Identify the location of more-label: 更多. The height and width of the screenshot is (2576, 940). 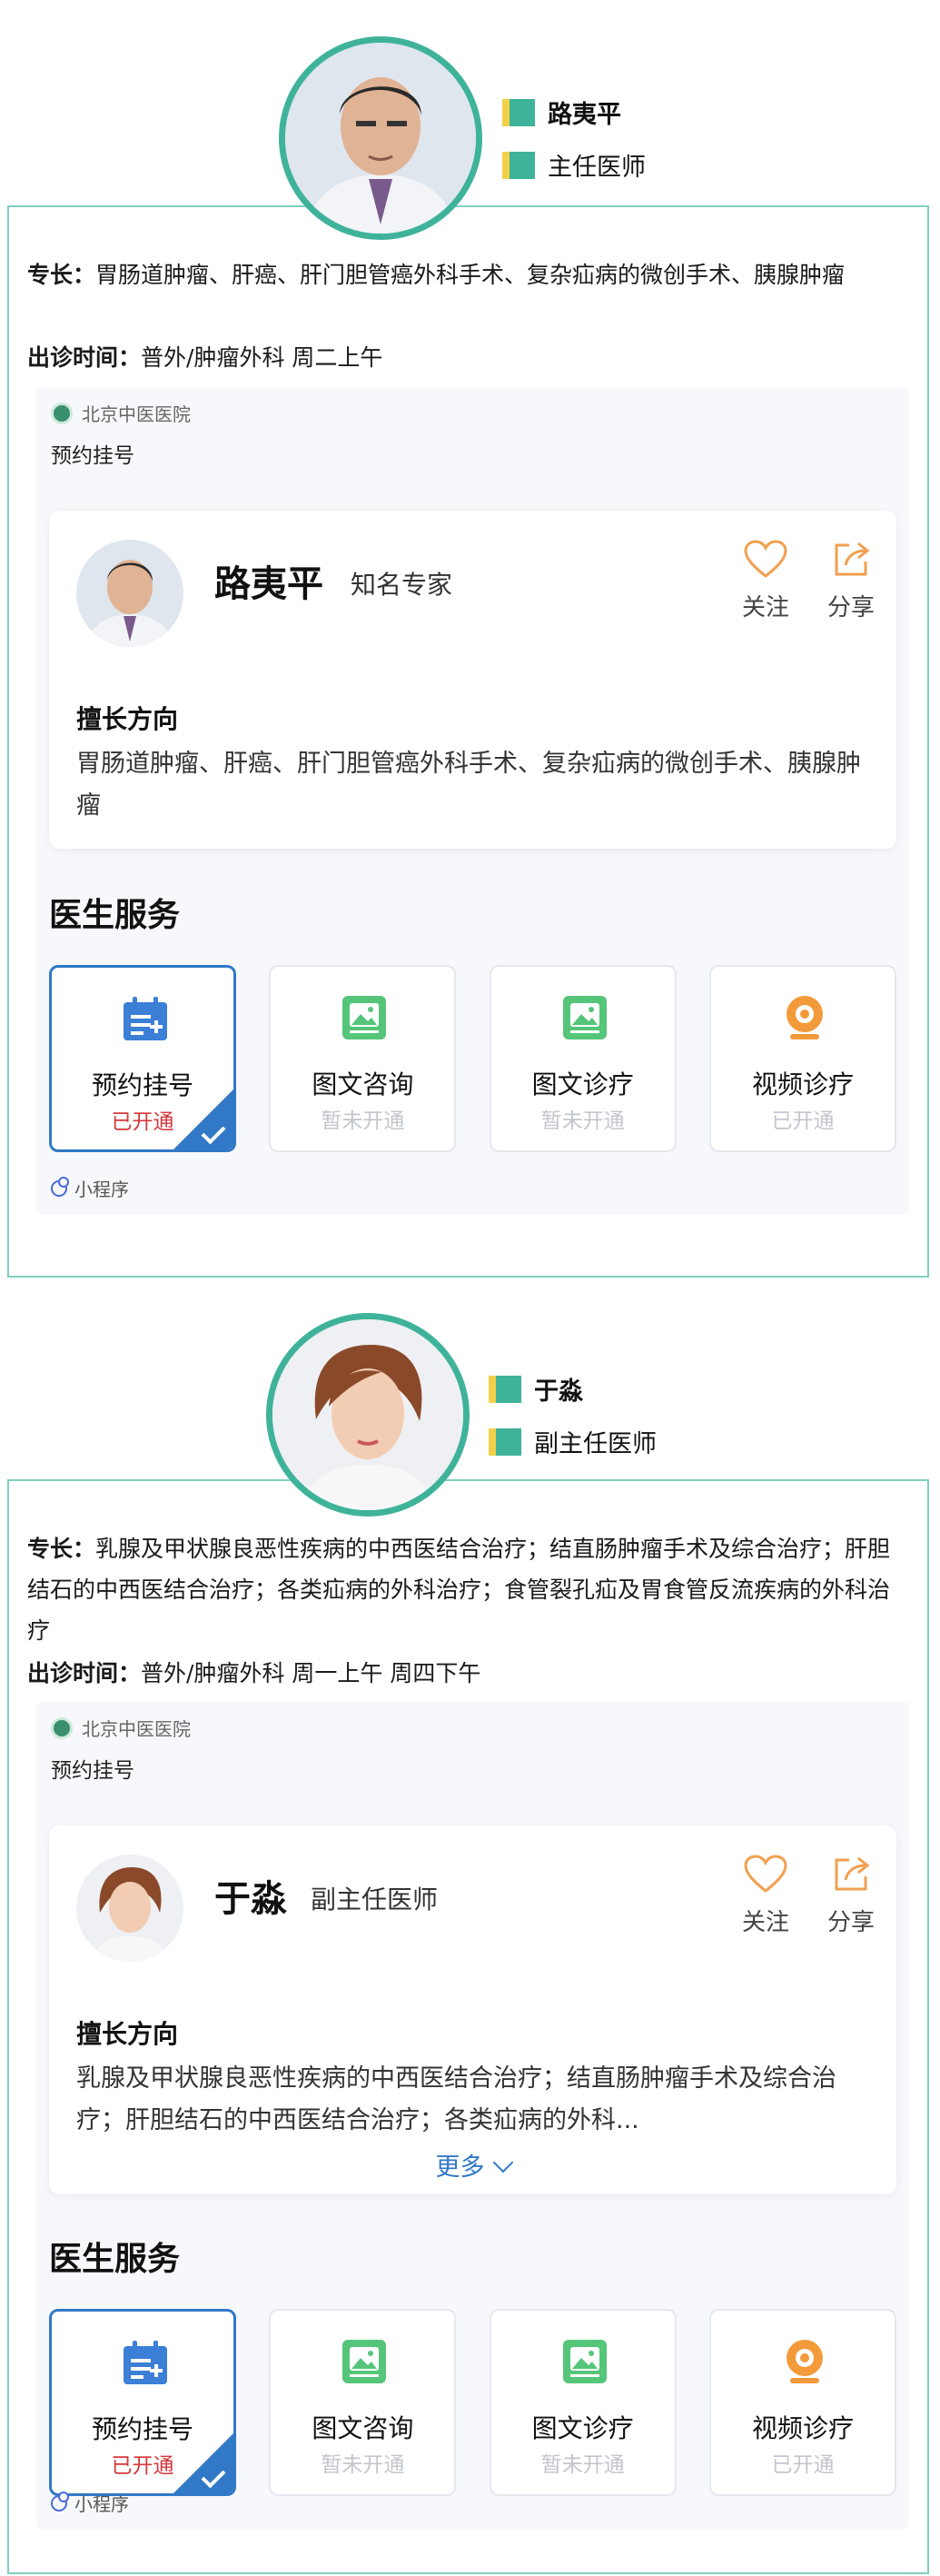
(460, 2167).